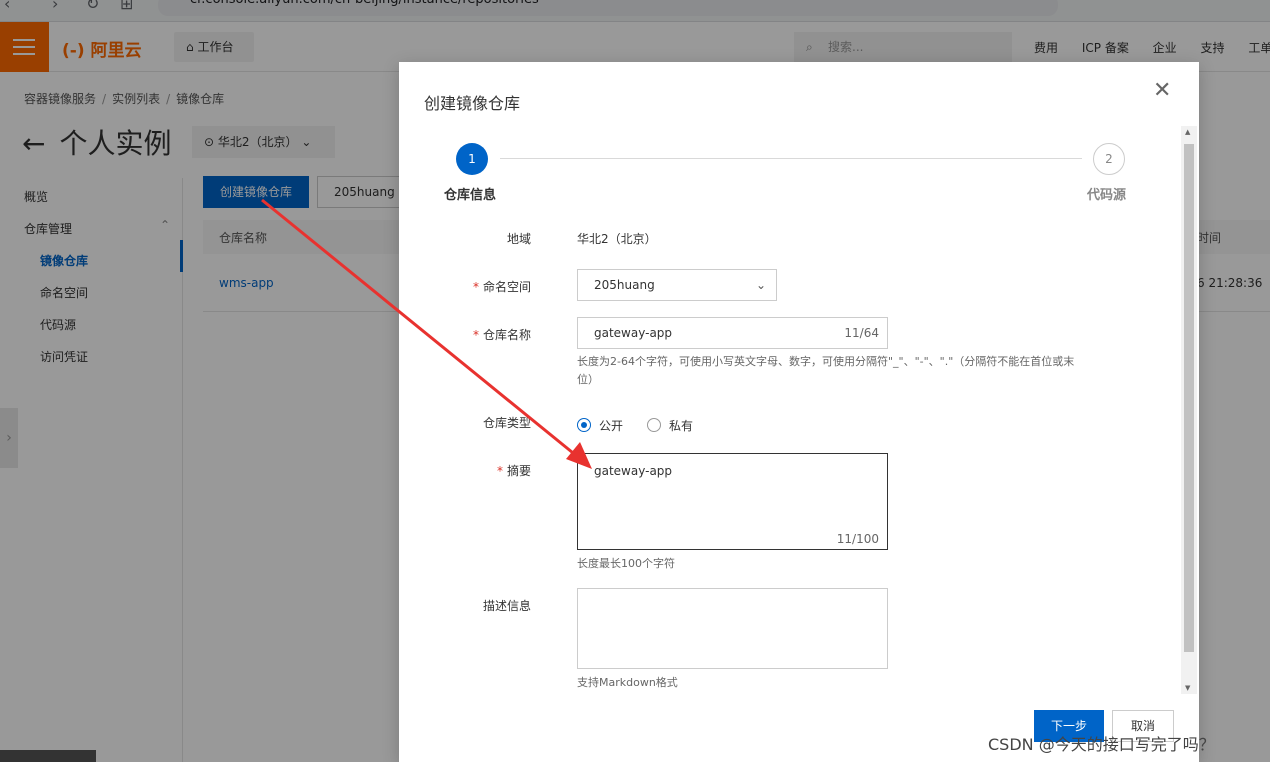 The height and width of the screenshot is (762, 1270). Describe the element at coordinates (677, 285) in the screenshot. I see `namespace-select: 205huang ⌄` at that location.